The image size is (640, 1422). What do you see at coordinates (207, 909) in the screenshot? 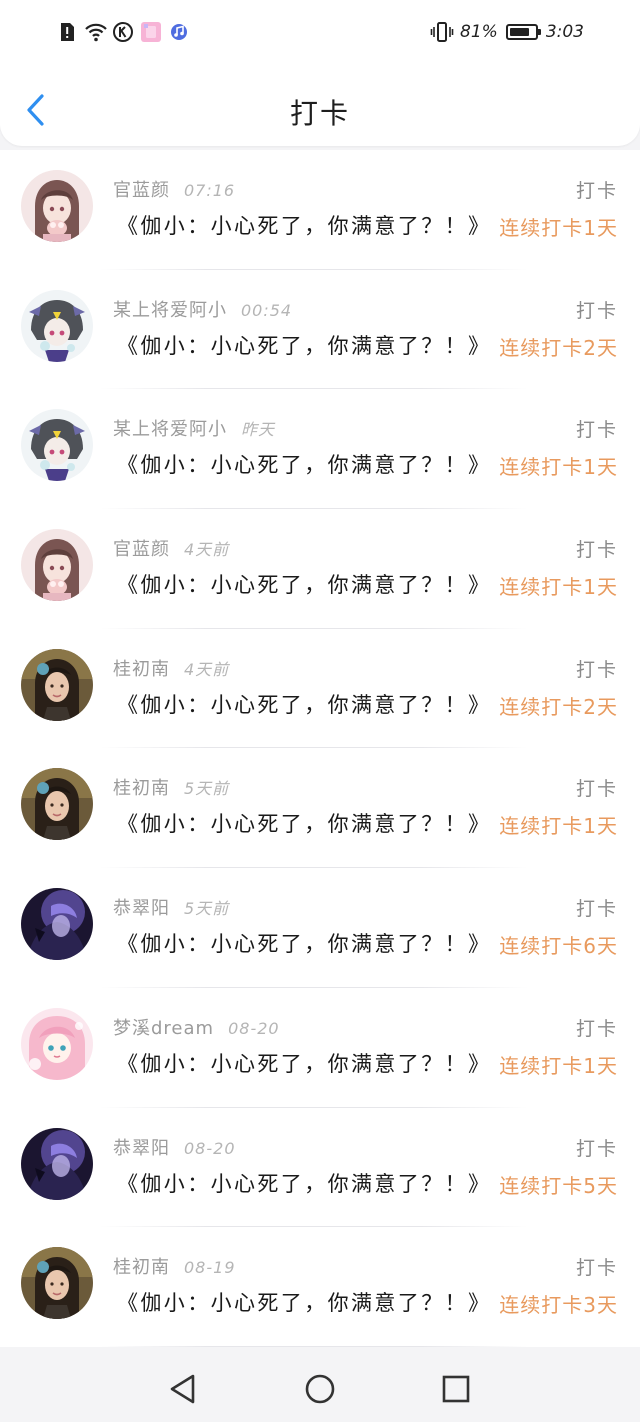
I see `post-time: 5天前` at bounding box center [207, 909].